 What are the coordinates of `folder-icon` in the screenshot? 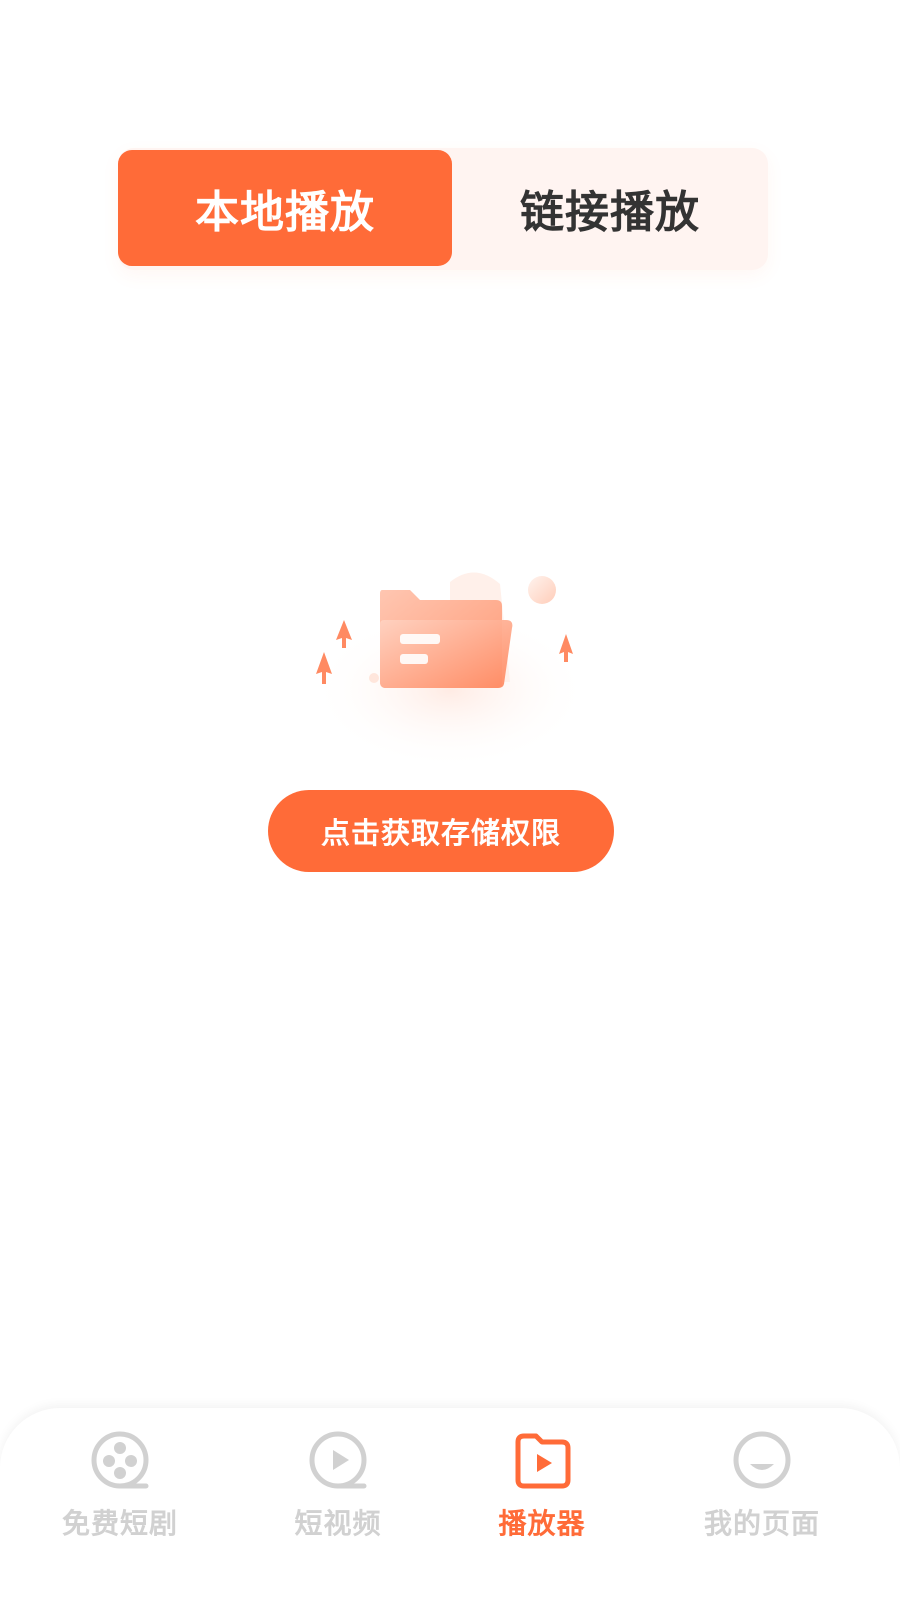 It's located at (450, 671).